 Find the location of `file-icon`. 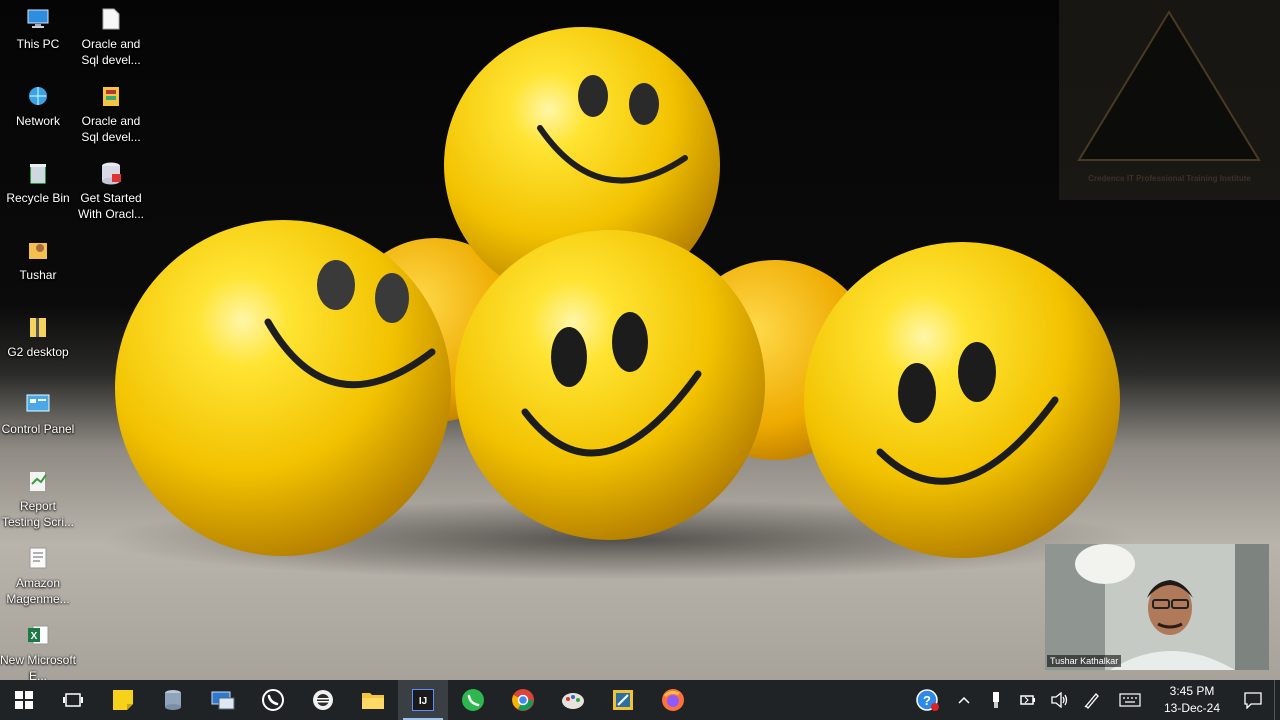

file-icon is located at coordinates (111, 19).